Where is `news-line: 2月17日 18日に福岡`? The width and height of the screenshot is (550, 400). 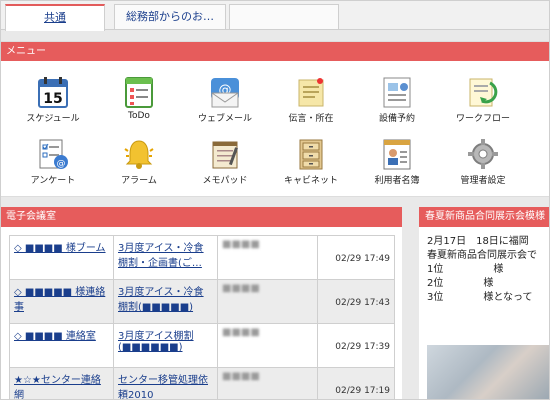
news-line: 2月17日 18日に福岡 is located at coordinates (478, 241).